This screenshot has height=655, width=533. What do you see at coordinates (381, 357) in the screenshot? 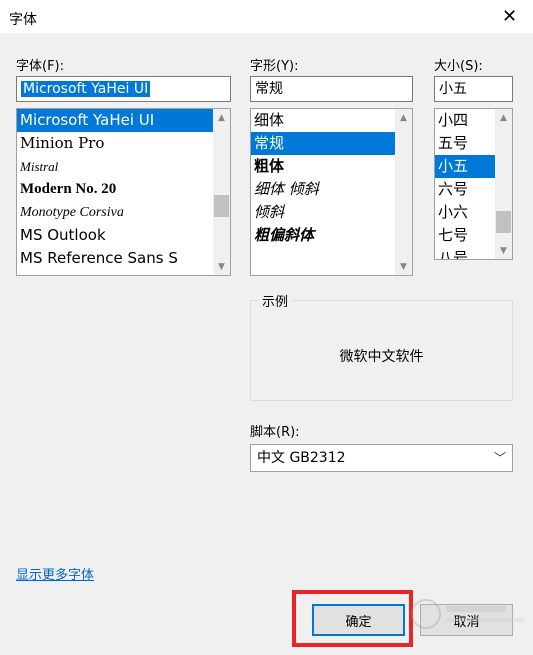
I see `sample-text: 微软中文软件` at bounding box center [381, 357].